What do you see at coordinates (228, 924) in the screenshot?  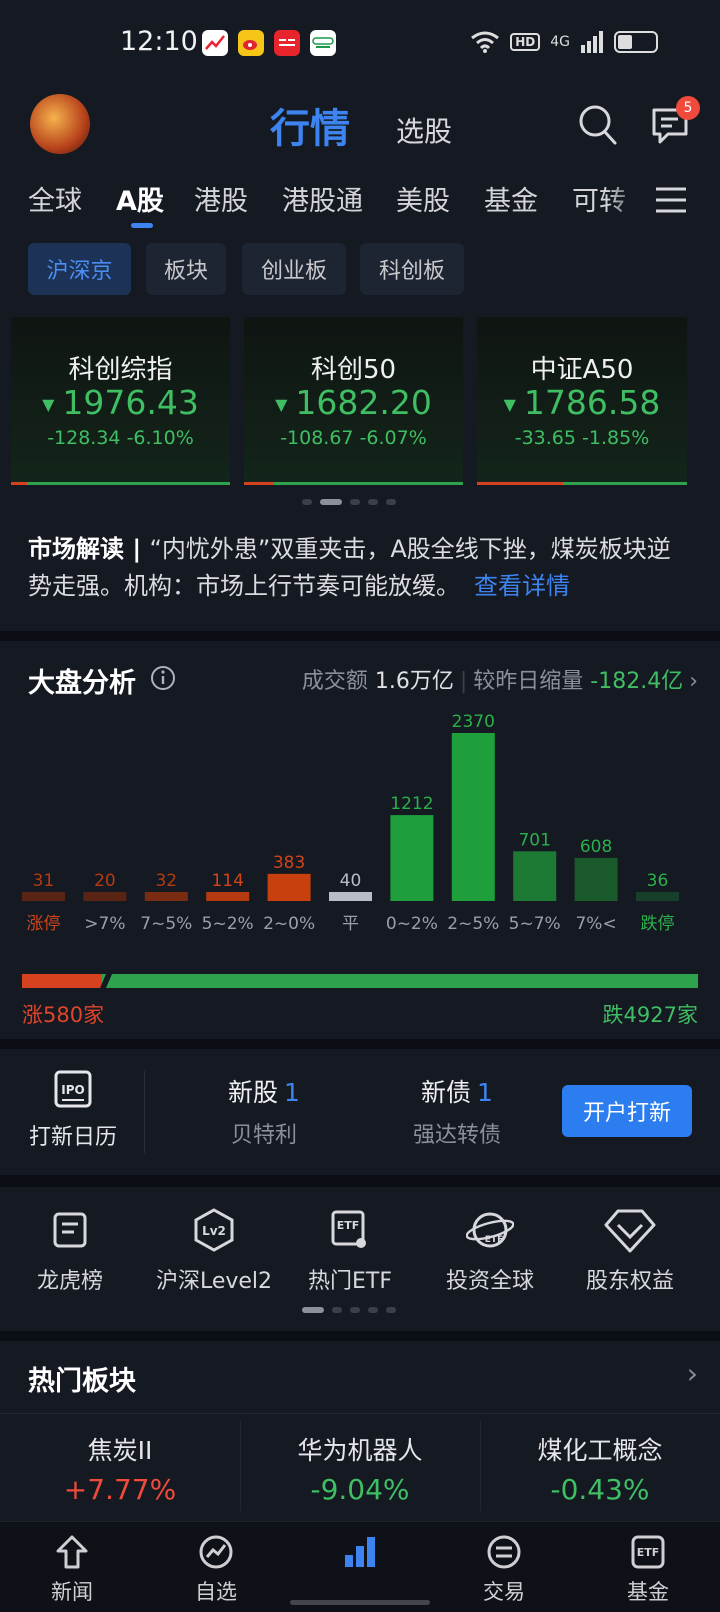 I see `category-label: 5~2%` at bounding box center [228, 924].